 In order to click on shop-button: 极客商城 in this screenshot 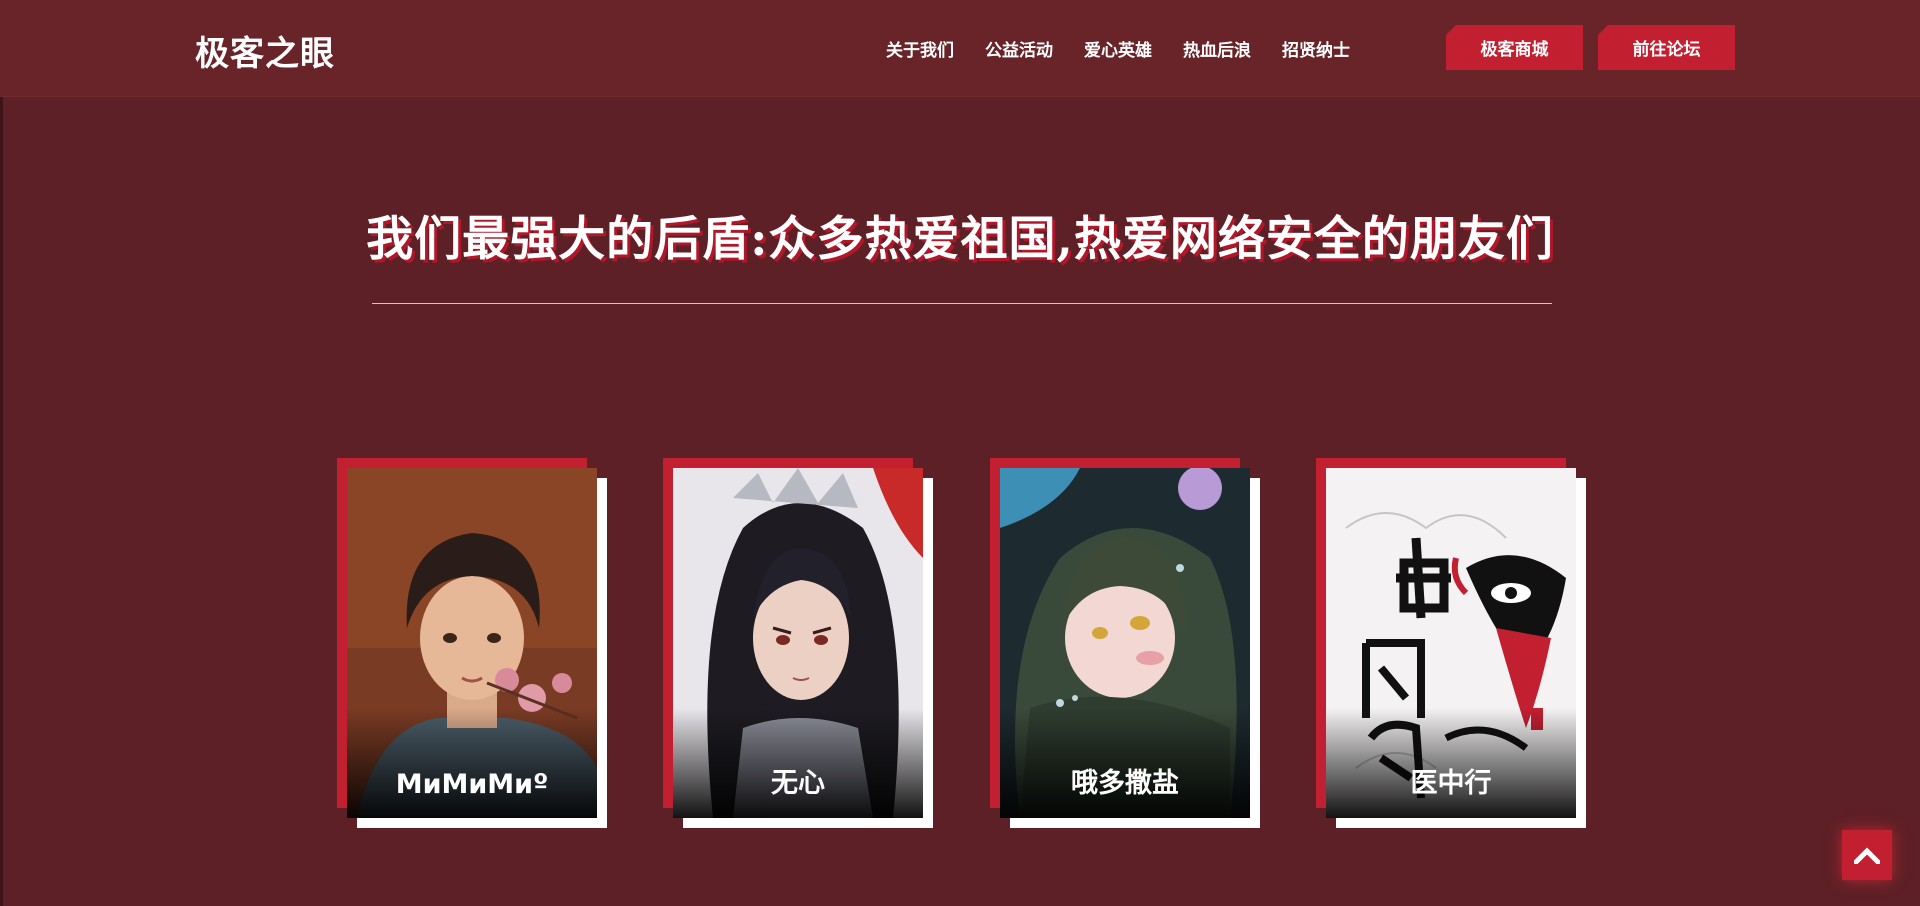, I will do `click(1514, 47)`.